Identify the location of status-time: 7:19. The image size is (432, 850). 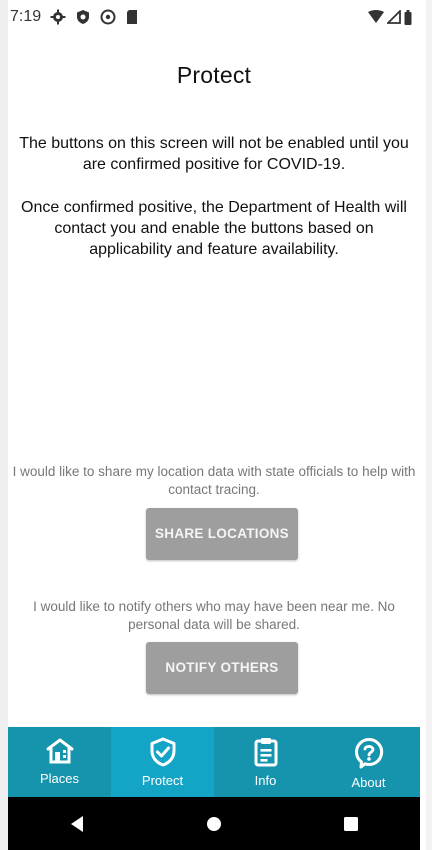
(26, 16).